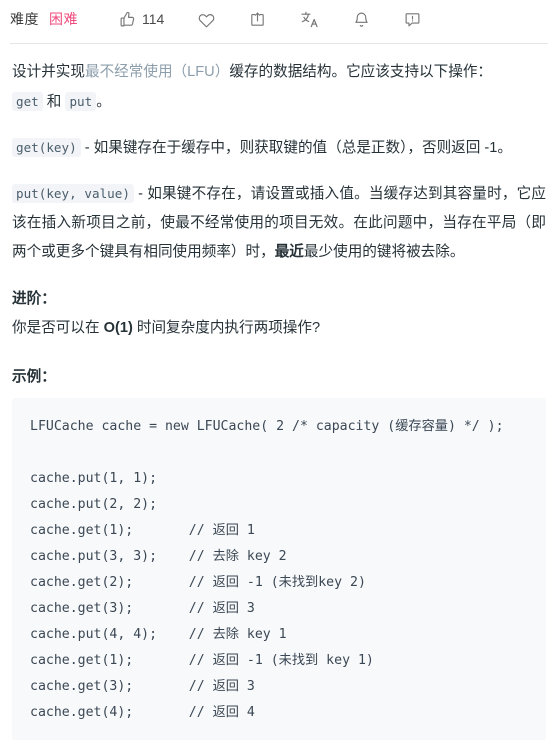 Image resolution: width=558 pixels, height=741 pixels. I want to click on intro-text-after: 缓存的数据结构。它应该支持以下操作：, so click(361, 72).